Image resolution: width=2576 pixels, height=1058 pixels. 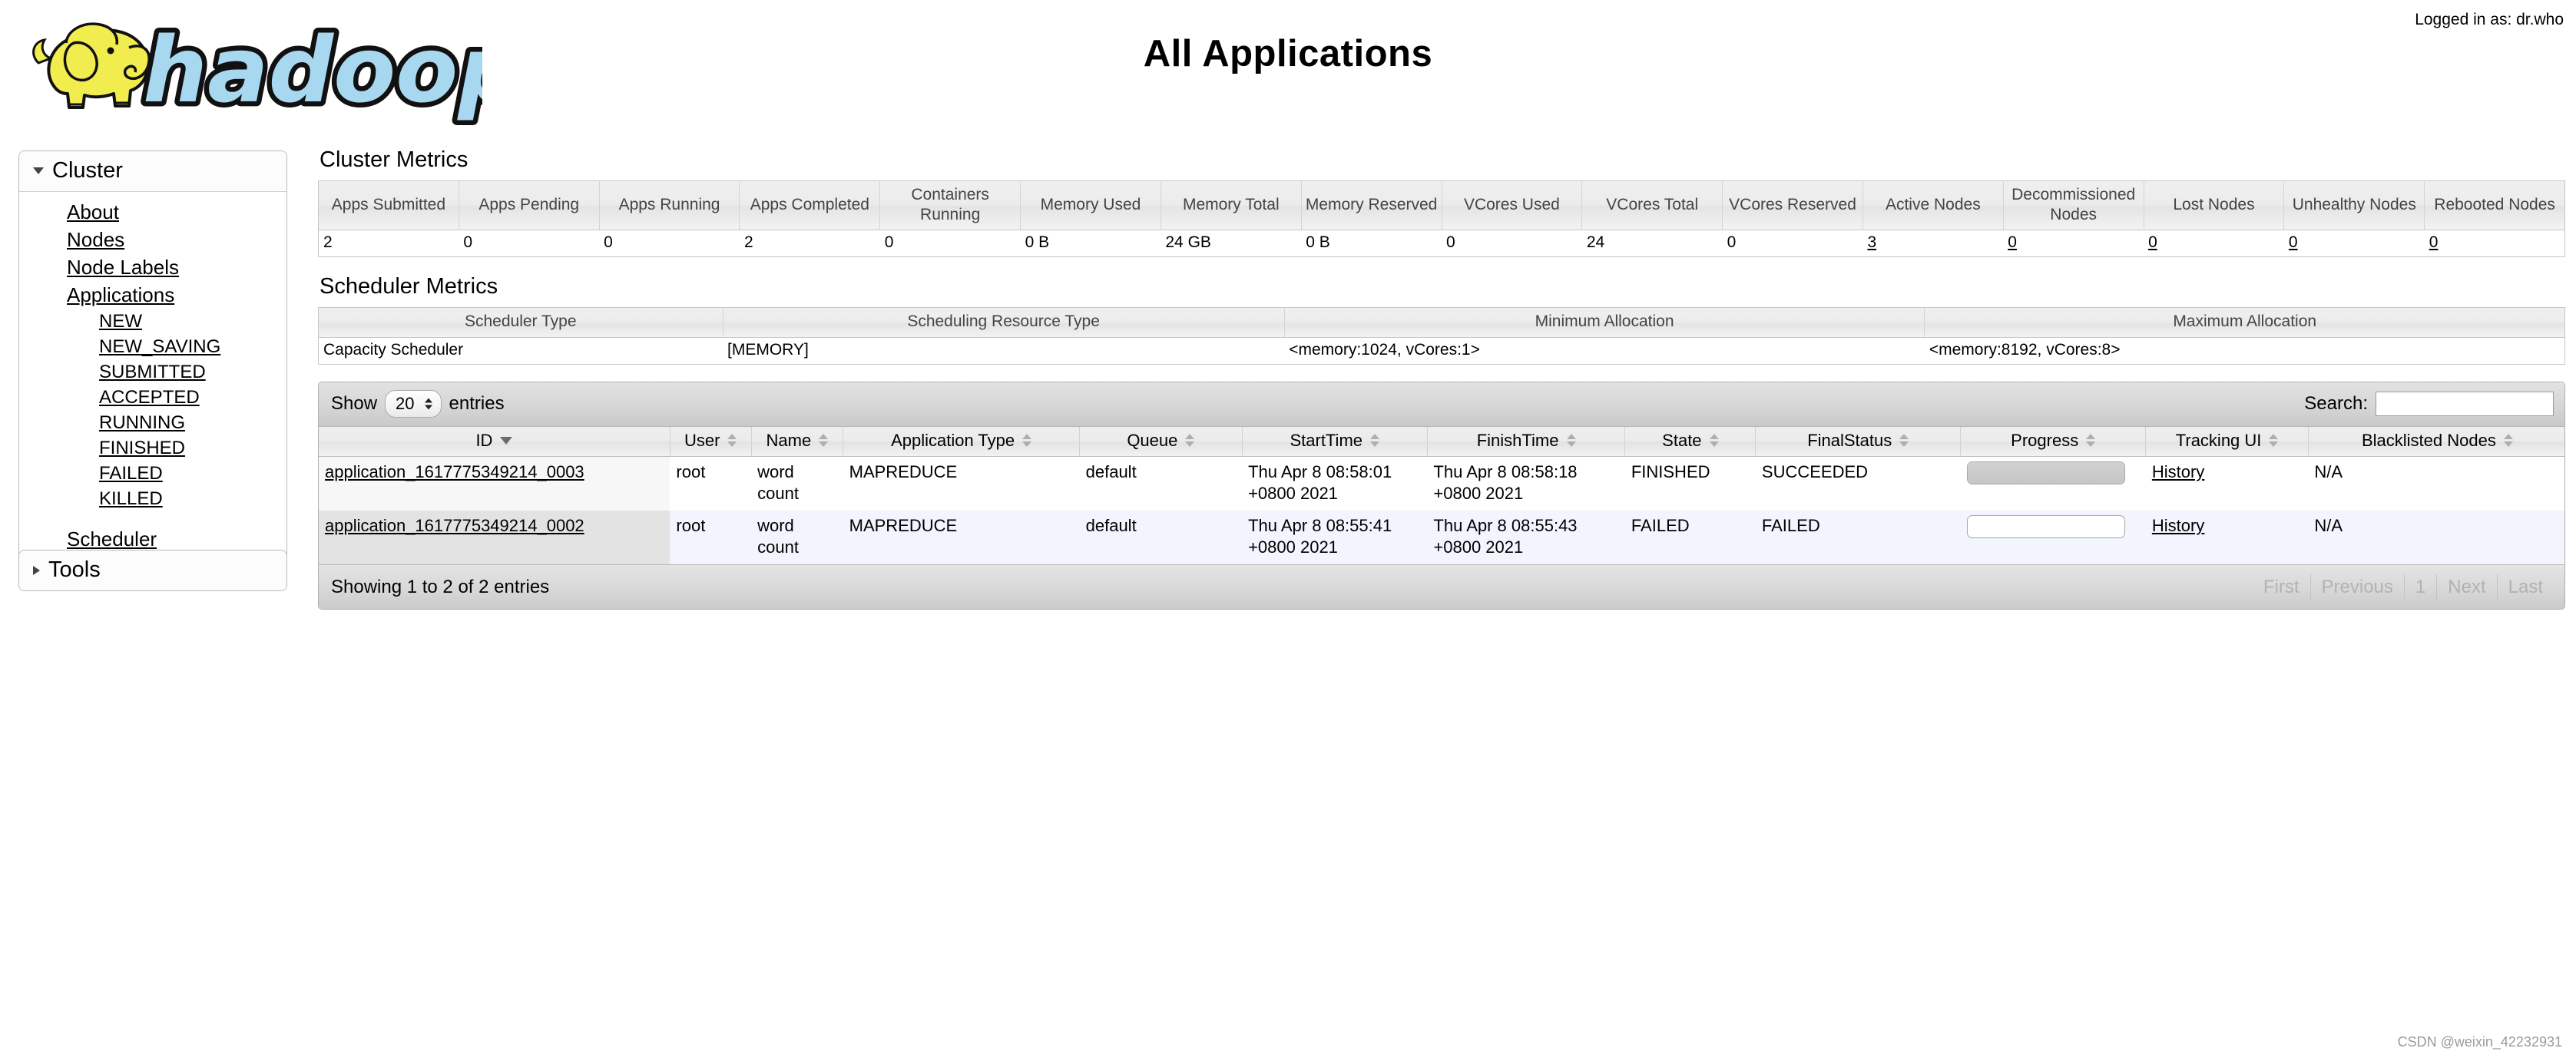 I want to click on sidebar-item-node-labels: Node Labels, so click(x=152, y=267).